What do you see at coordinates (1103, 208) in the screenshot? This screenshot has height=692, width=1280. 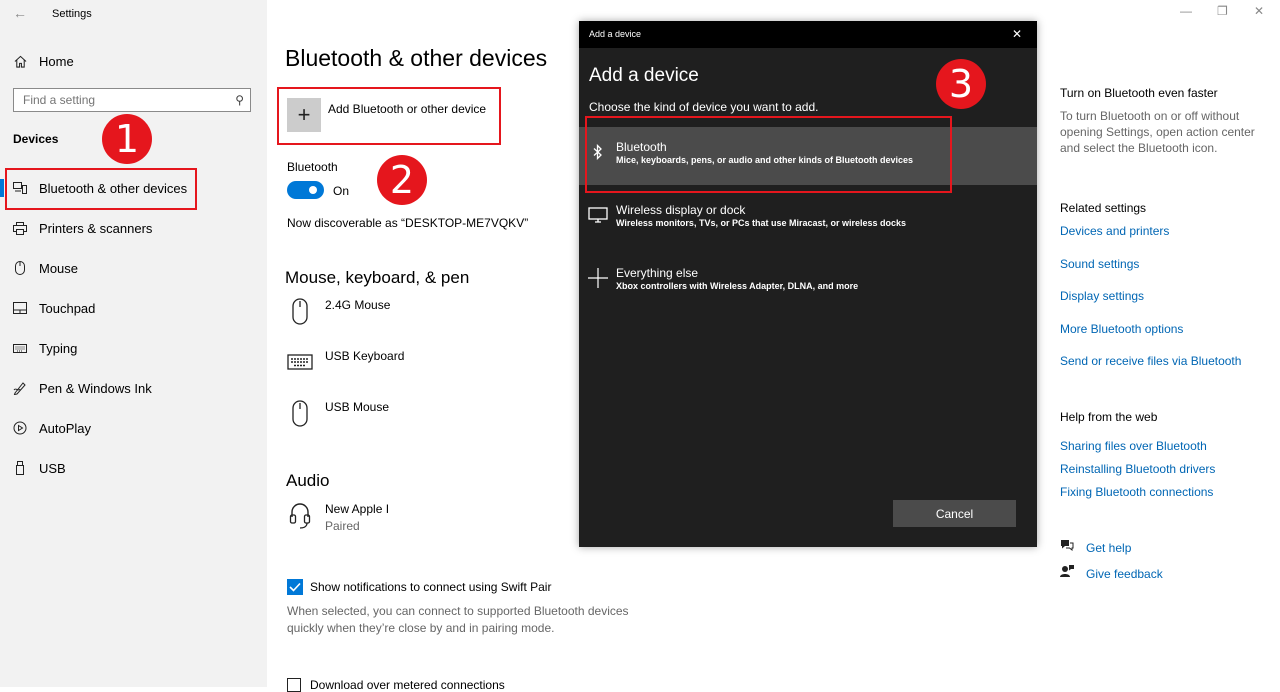 I see `related-settings-title: Related settings` at bounding box center [1103, 208].